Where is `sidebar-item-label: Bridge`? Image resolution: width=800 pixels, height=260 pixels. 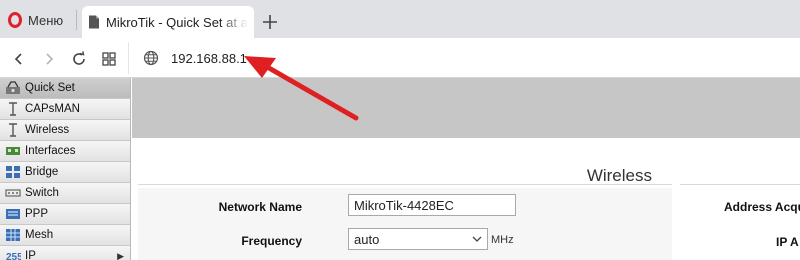 sidebar-item-label: Bridge is located at coordinates (42, 172).